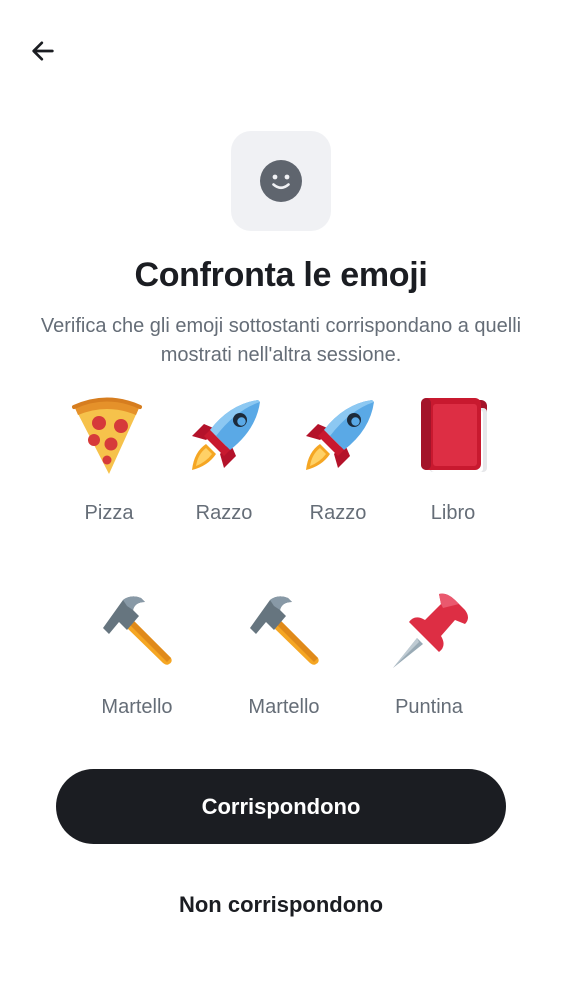 This screenshot has width=562, height=1000. Describe the element at coordinates (107, 435) in the screenshot. I see `pizza-icon` at that location.